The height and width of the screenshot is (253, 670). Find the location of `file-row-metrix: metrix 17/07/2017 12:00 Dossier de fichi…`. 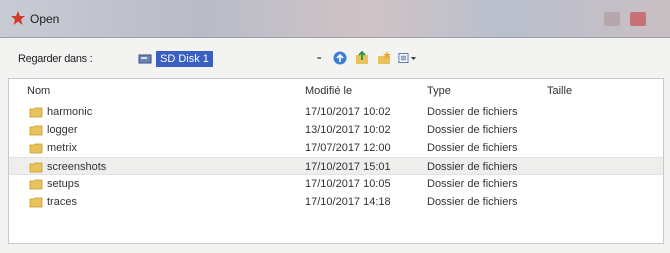

file-row-metrix: metrix 17/07/2017 12:00 Dossier de fichi… is located at coordinates (336, 148).